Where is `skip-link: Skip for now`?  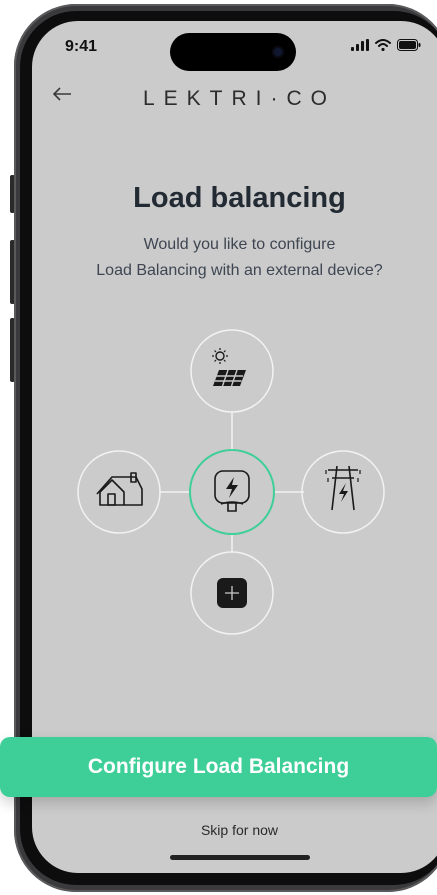
skip-link: Skip for now is located at coordinates (234, 830).